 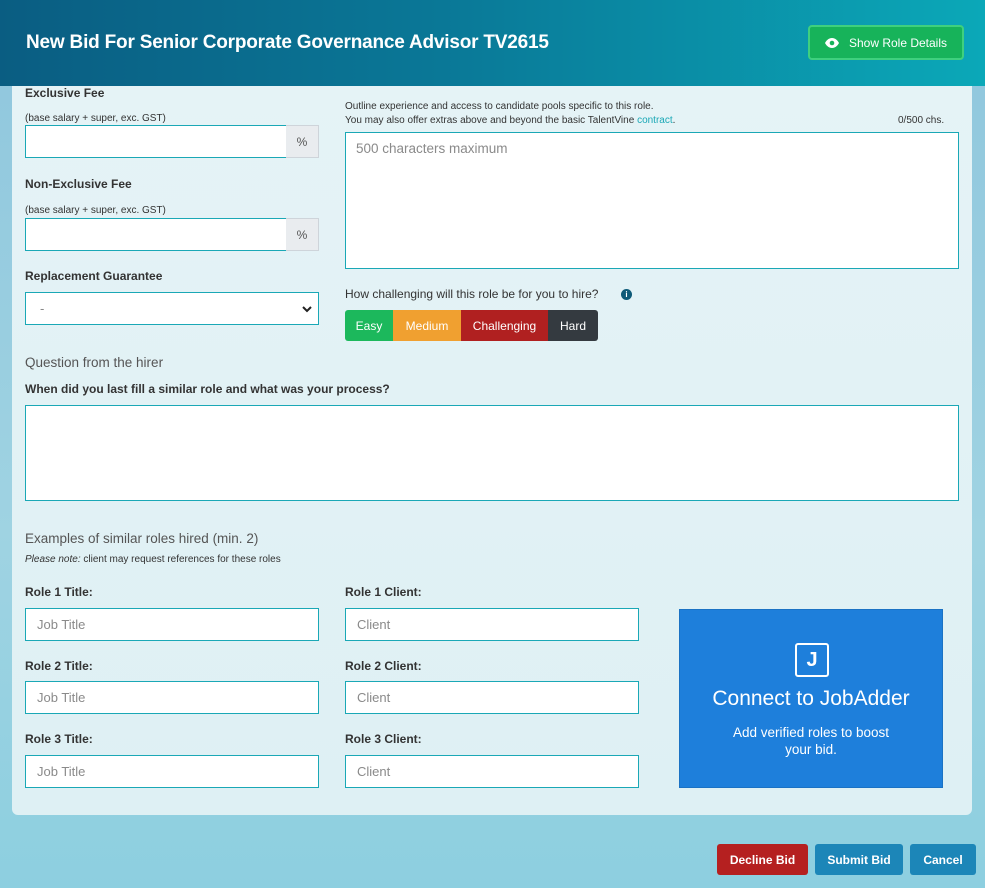 What do you see at coordinates (492, 697) in the screenshot?
I see `role-2-client-input` at bounding box center [492, 697].